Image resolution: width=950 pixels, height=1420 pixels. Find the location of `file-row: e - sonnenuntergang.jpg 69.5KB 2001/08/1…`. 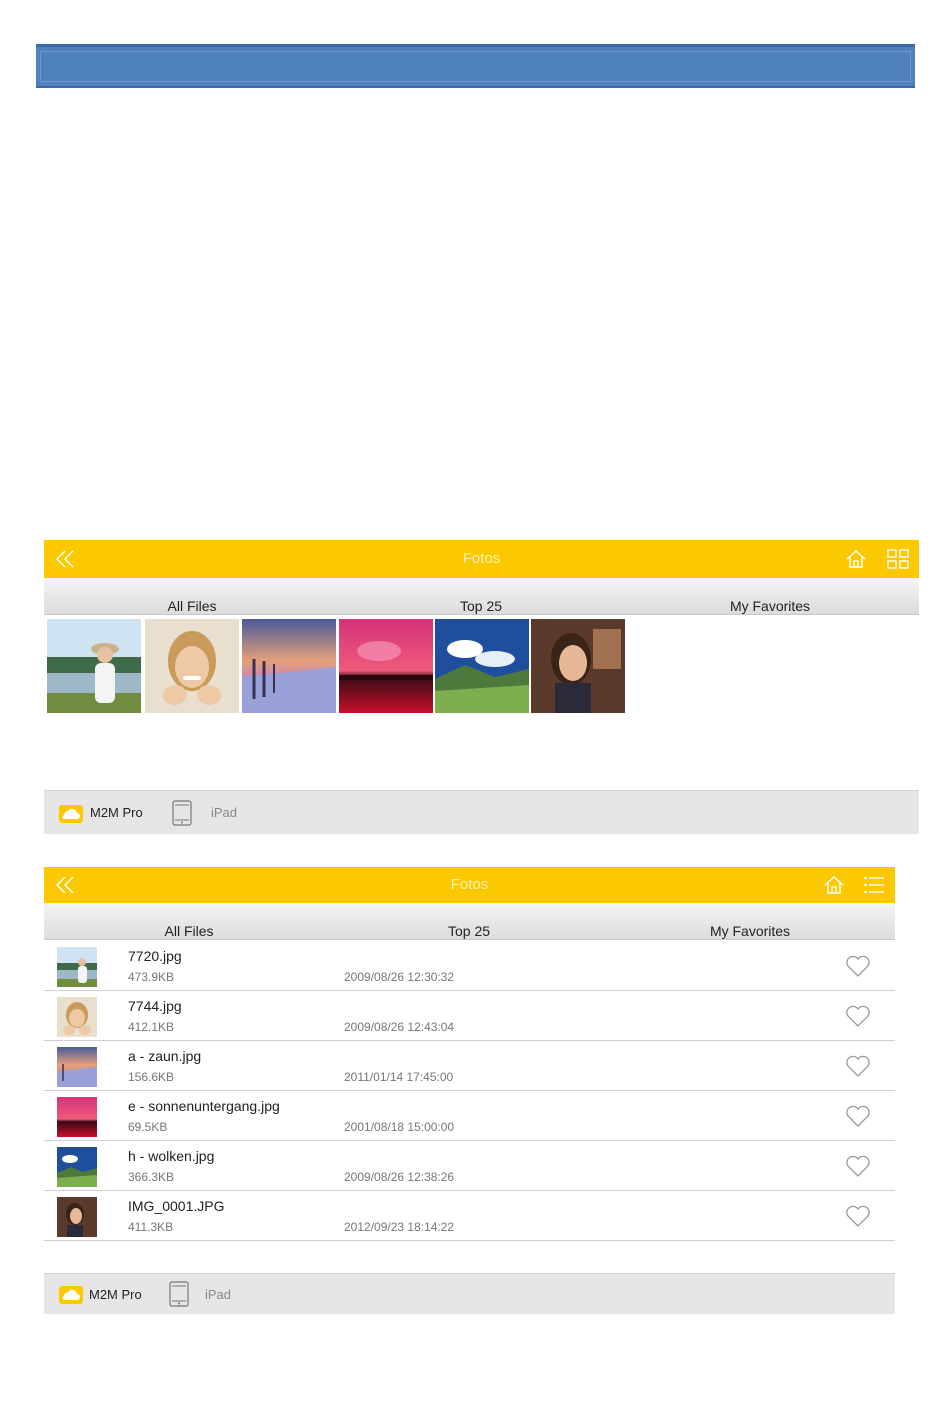

file-row: e - sonnenuntergang.jpg 69.5KB 2001/08/1… is located at coordinates (469, 1116).